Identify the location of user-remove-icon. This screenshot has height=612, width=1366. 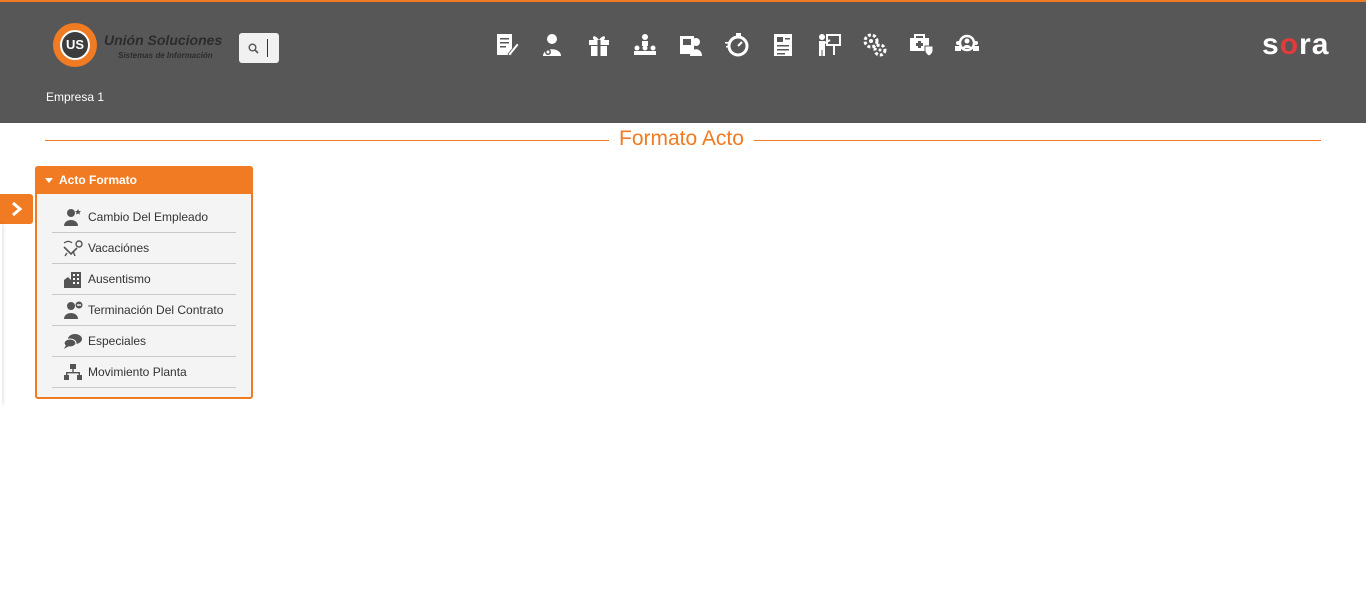
(73, 310).